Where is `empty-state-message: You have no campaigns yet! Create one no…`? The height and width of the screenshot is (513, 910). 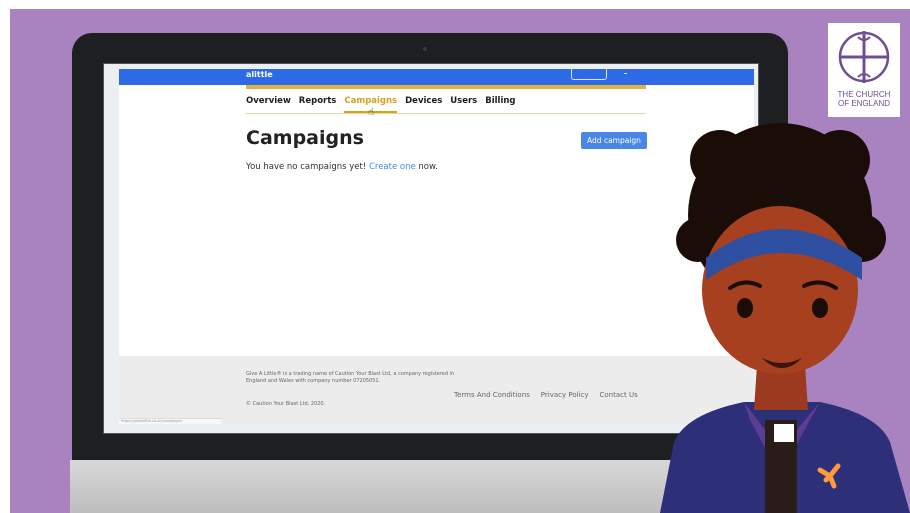 empty-state-message: You have no campaigns yet! Create one no… is located at coordinates (342, 167).